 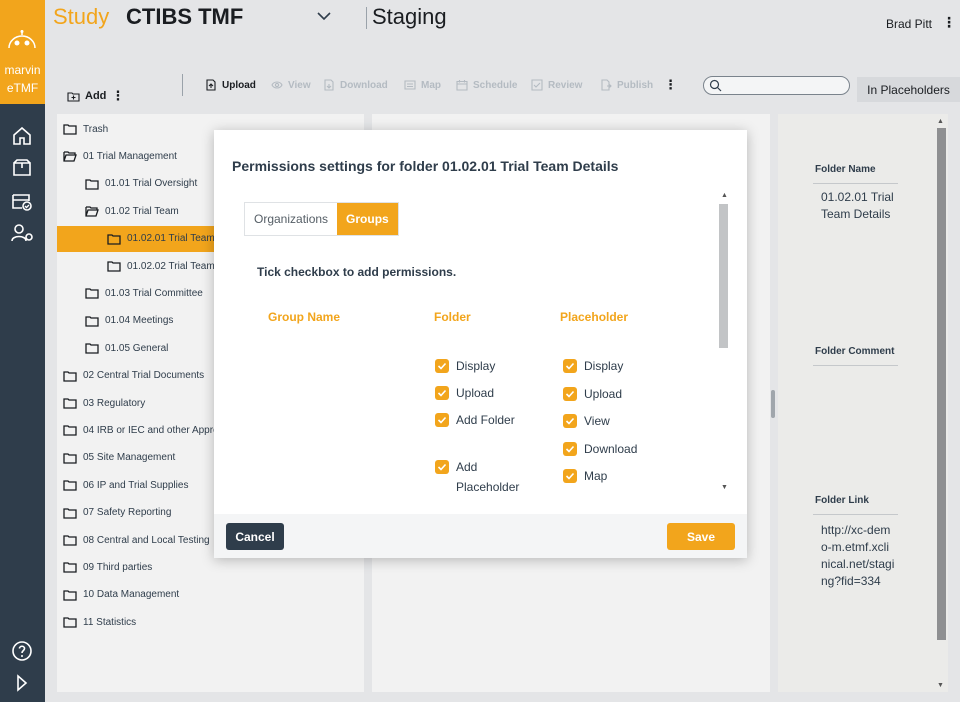 What do you see at coordinates (22, 651) in the screenshot?
I see `help-icon` at bounding box center [22, 651].